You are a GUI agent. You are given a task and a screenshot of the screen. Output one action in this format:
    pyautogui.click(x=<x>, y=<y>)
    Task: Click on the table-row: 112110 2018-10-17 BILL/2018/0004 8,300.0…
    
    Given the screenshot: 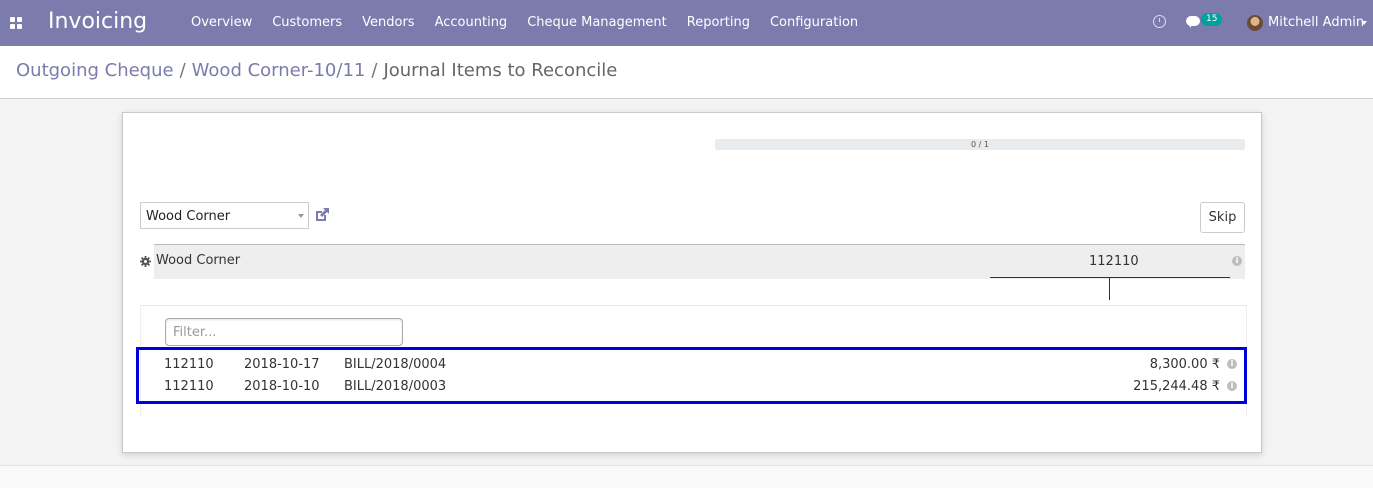 What is the action you would take?
    pyautogui.click(x=691, y=363)
    